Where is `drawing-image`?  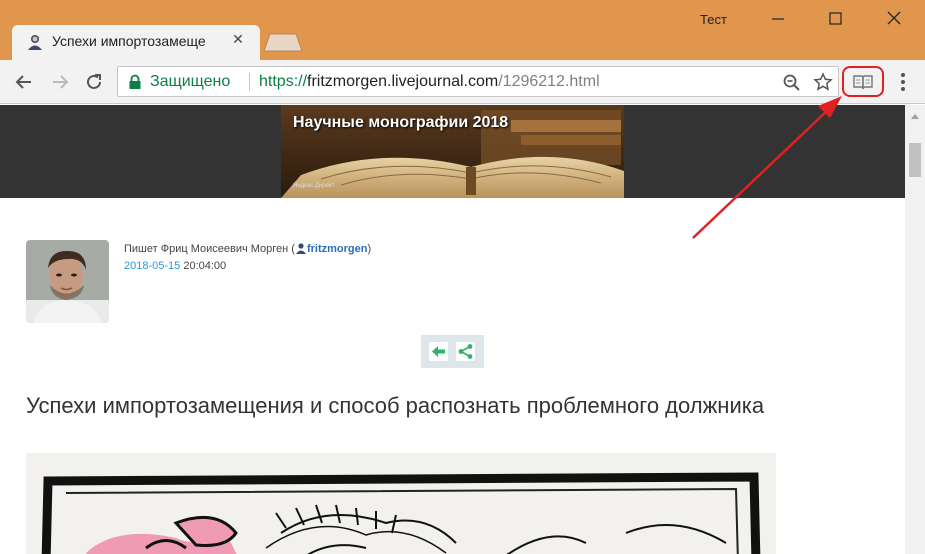 drawing-image is located at coordinates (401, 503).